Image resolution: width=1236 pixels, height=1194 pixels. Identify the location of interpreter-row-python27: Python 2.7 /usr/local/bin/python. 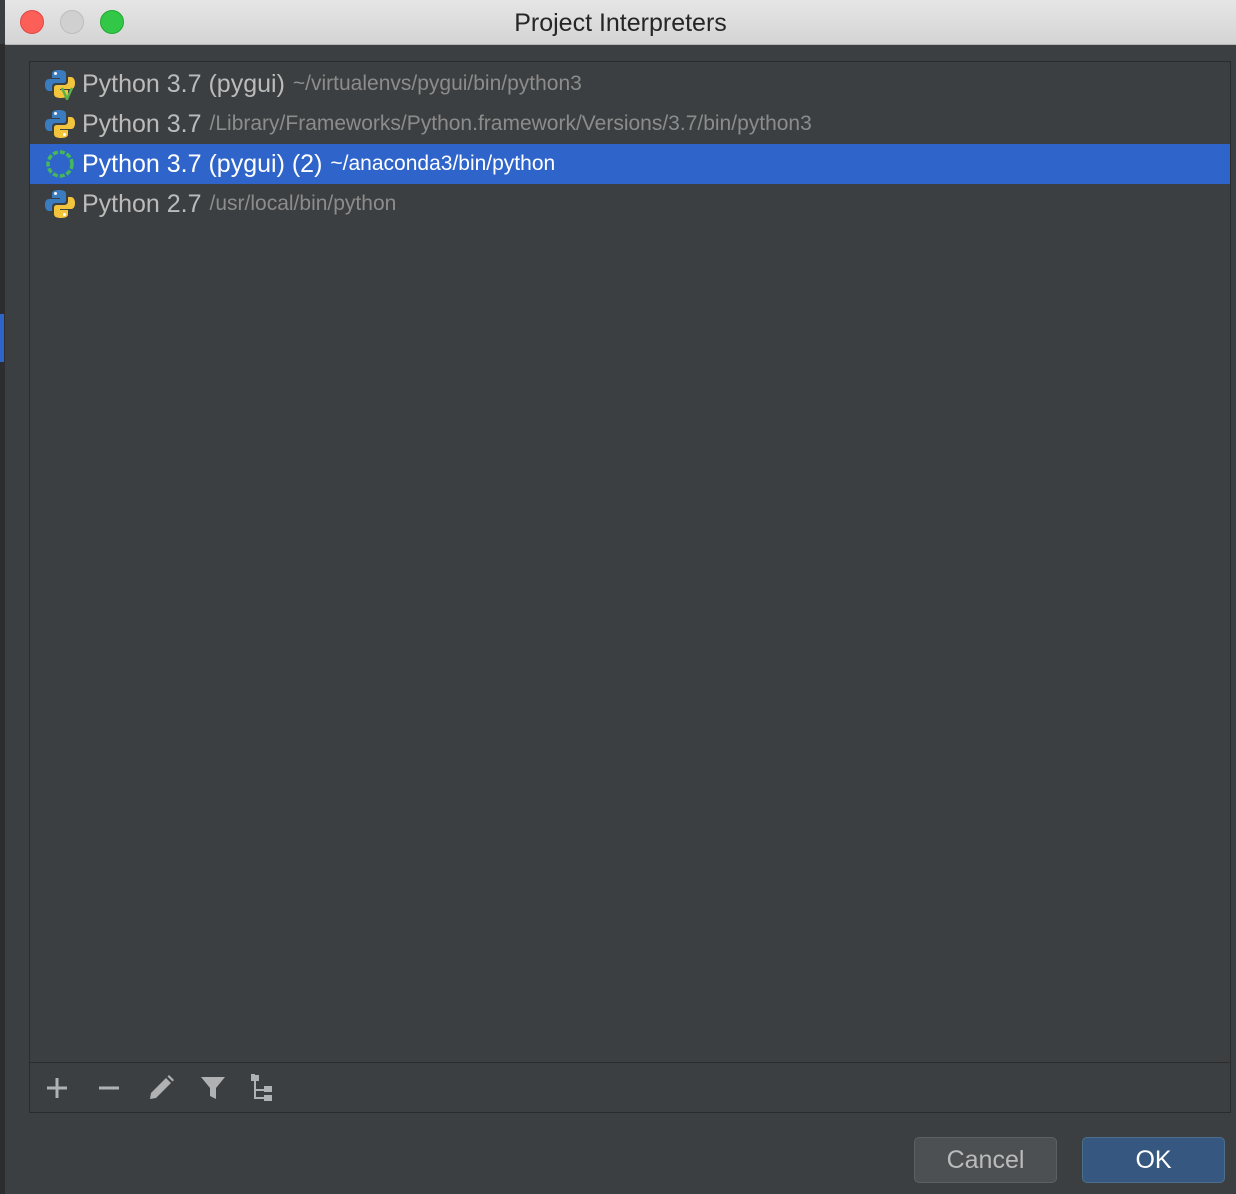
(630, 204).